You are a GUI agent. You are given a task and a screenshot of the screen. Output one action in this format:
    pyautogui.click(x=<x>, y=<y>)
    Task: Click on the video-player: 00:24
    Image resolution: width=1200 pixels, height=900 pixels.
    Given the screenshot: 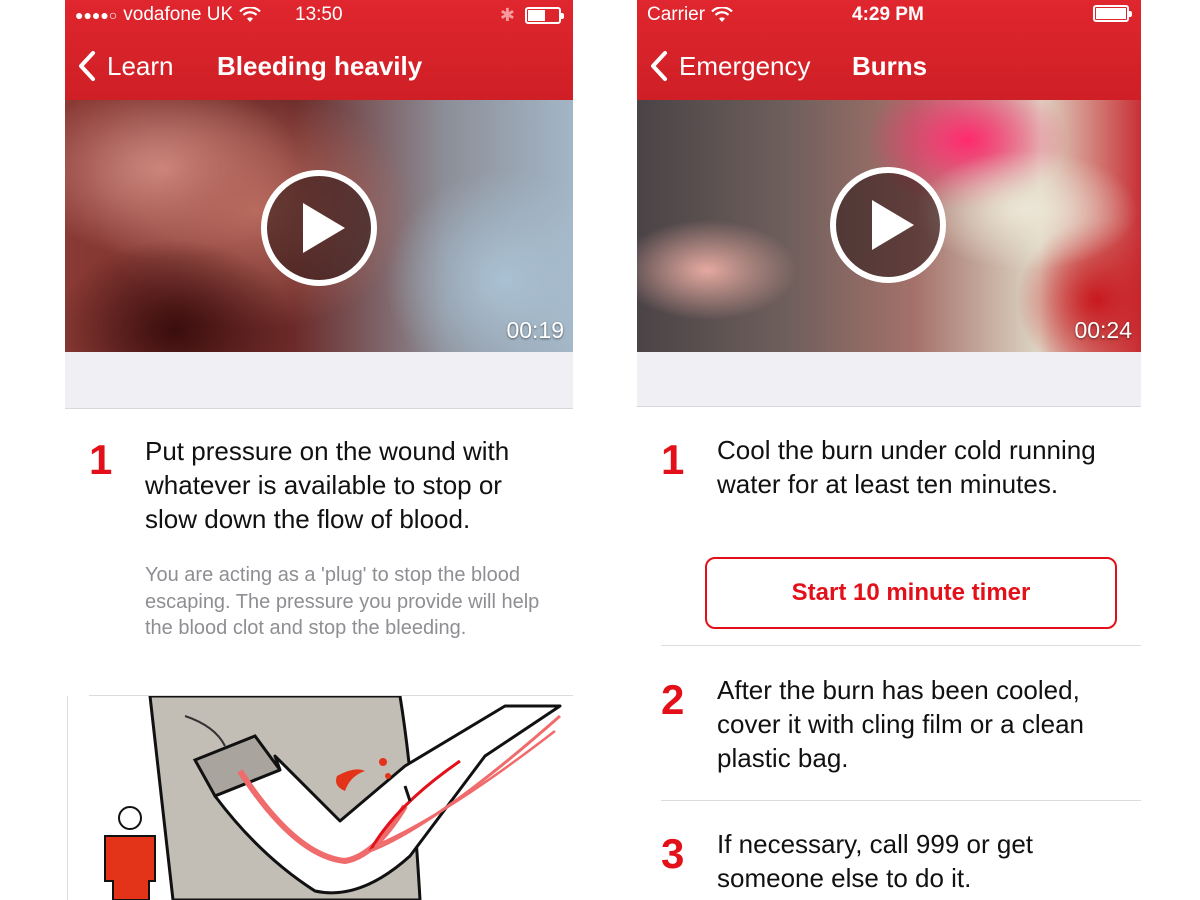 What is the action you would take?
    pyautogui.click(x=889, y=226)
    